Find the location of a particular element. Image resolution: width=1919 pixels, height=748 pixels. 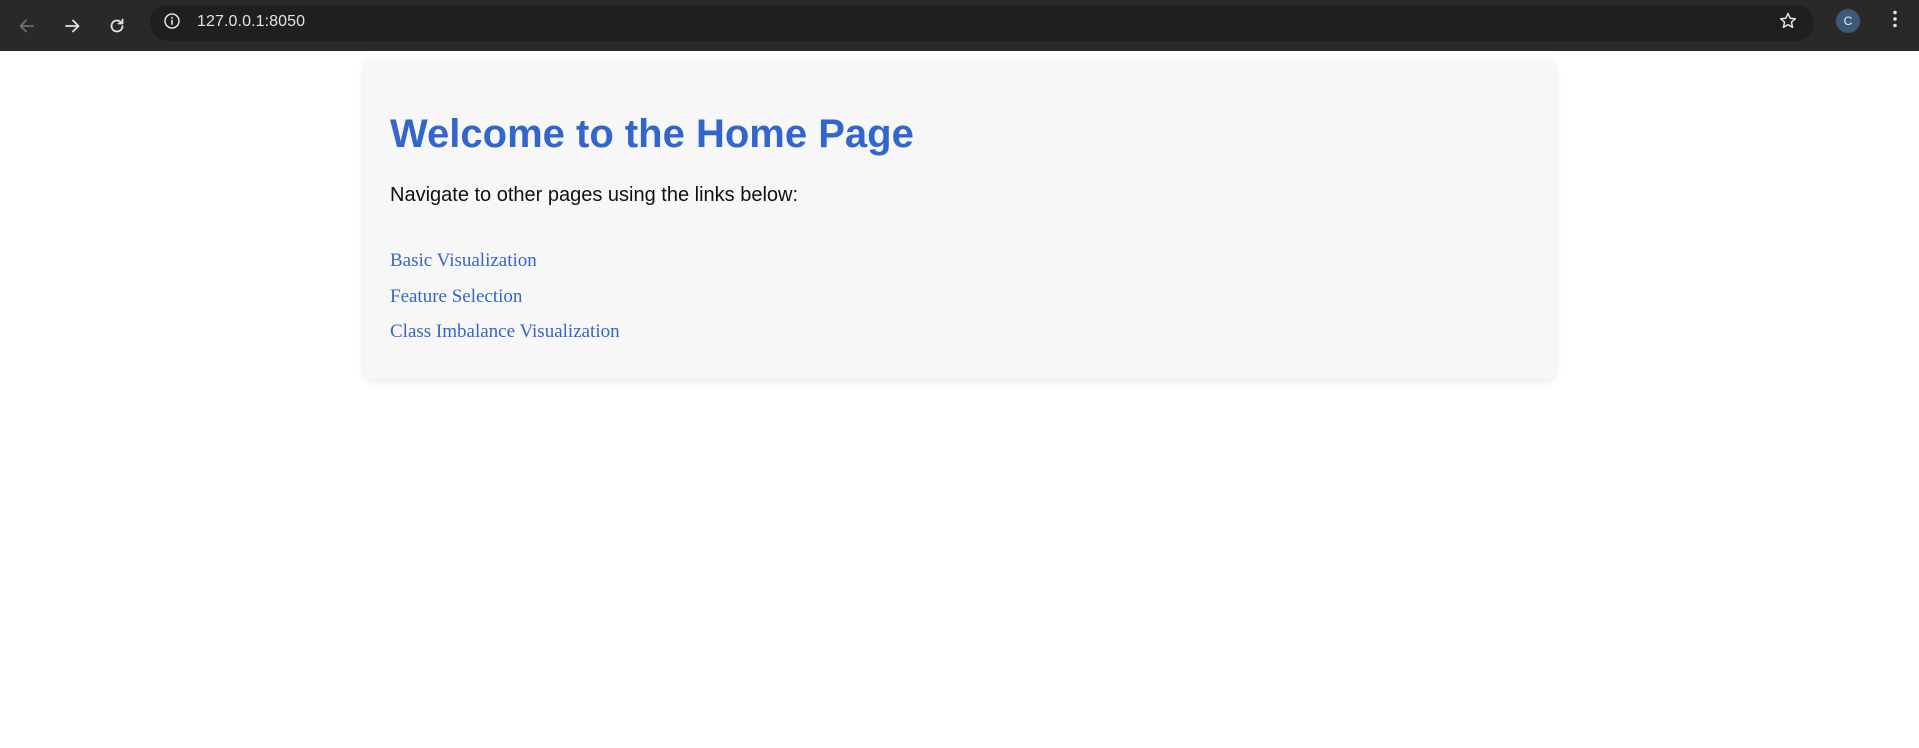

forward-arrow-icon is located at coordinates (72, 26).